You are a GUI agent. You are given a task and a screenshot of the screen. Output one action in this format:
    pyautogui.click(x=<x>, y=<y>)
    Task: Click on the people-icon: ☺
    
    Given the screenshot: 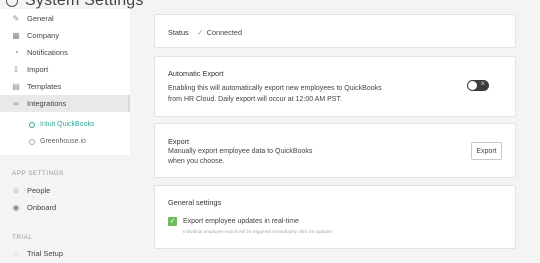 What is the action you would take?
    pyautogui.click(x=16, y=190)
    